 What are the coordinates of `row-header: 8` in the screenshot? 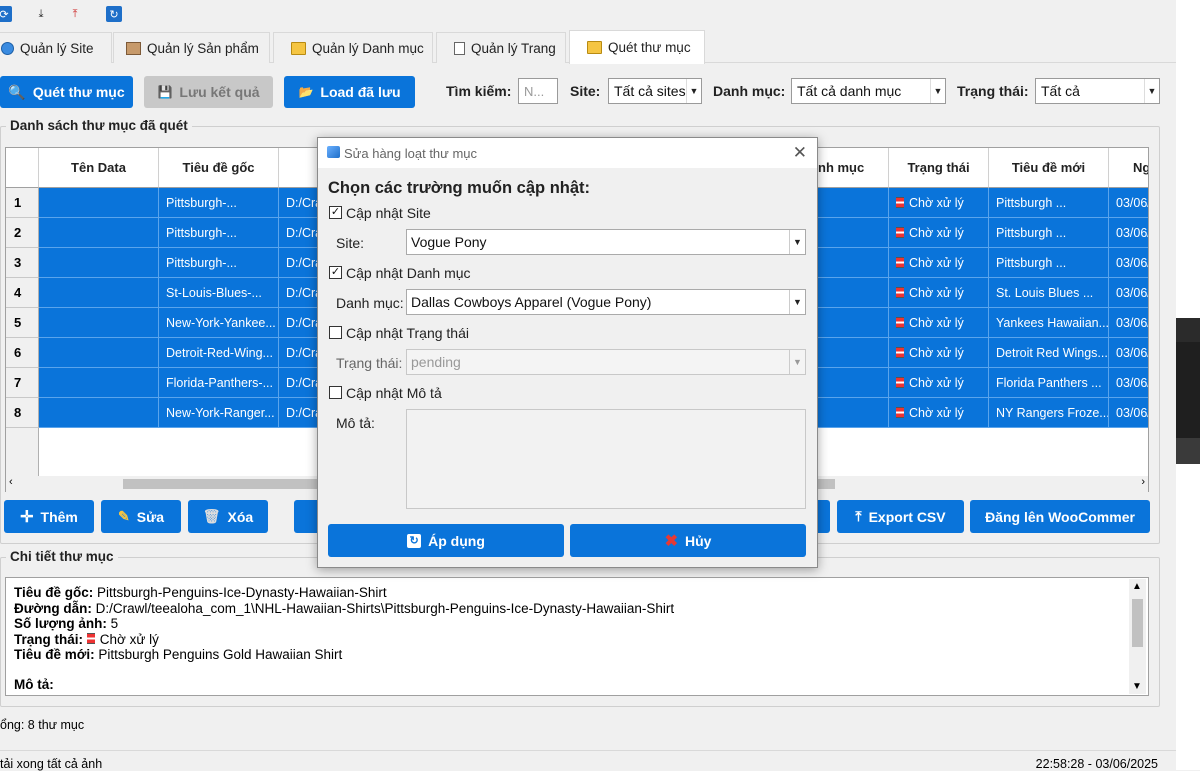 It's located at (22, 413).